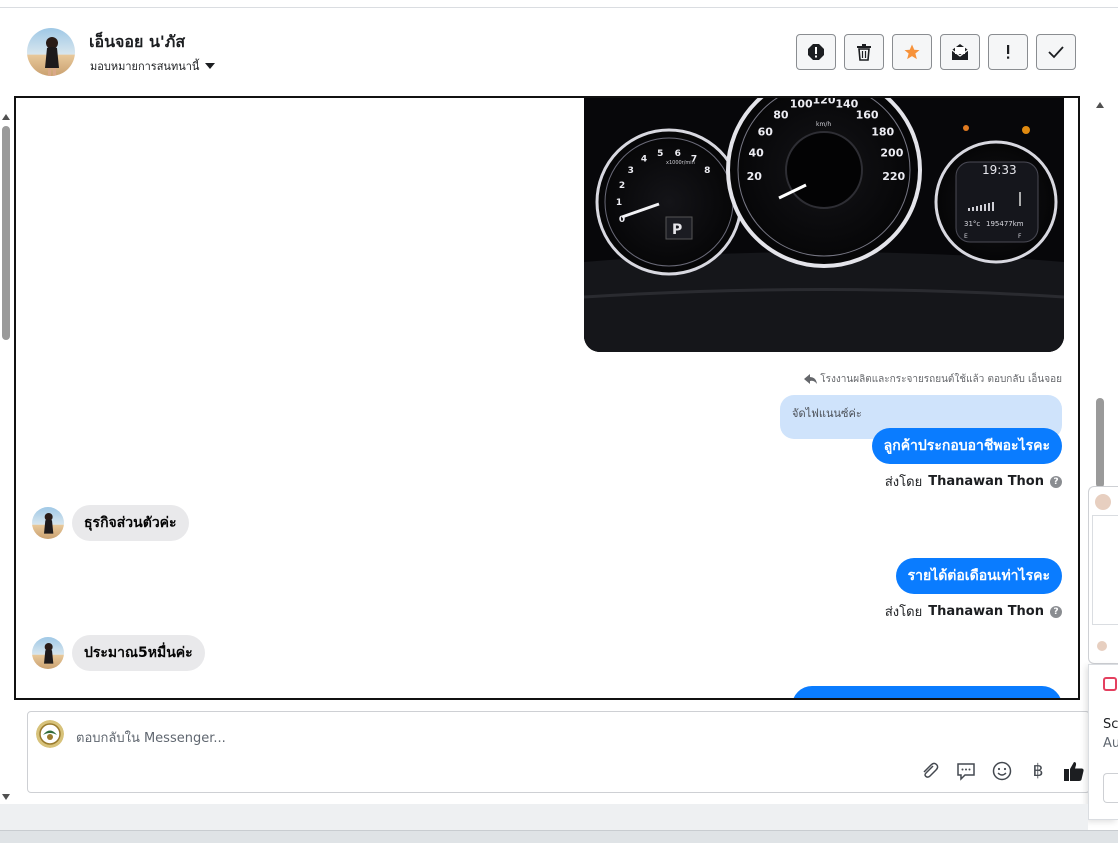 The height and width of the screenshot is (843, 1118). What do you see at coordinates (678, 154) in the screenshot?
I see `dial-number: 6` at bounding box center [678, 154].